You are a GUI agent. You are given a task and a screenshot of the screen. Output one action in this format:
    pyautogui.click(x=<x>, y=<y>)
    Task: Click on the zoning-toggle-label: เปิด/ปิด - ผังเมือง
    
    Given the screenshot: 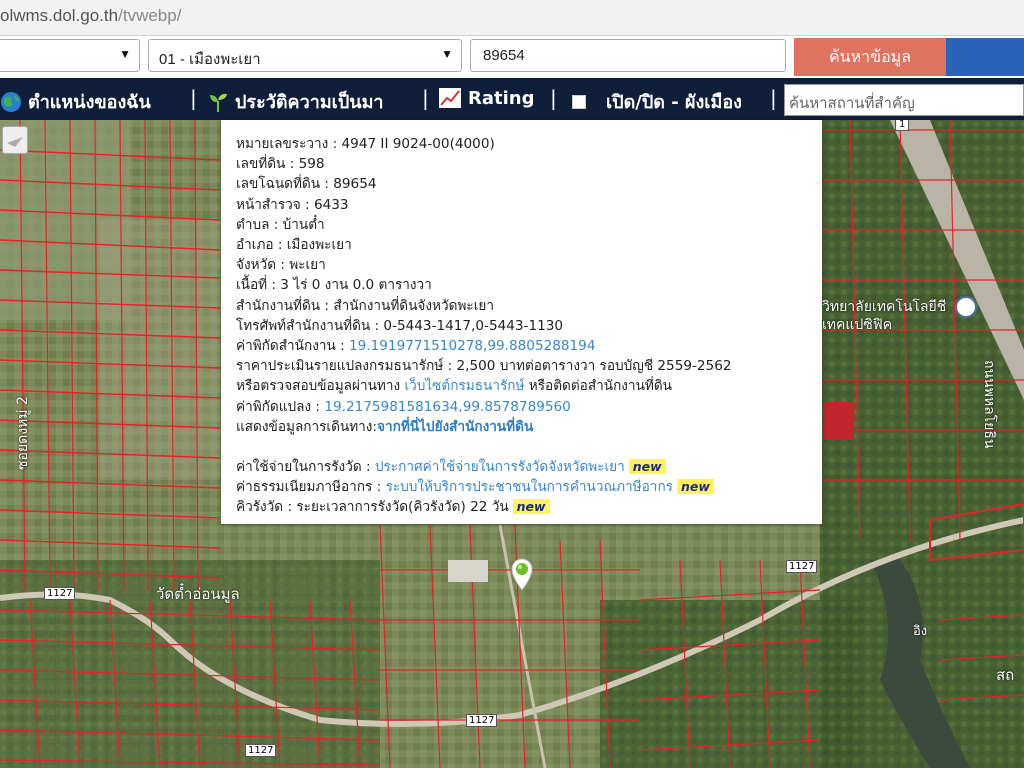 What is the action you would take?
    pyautogui.click(x=674, y=102)
    